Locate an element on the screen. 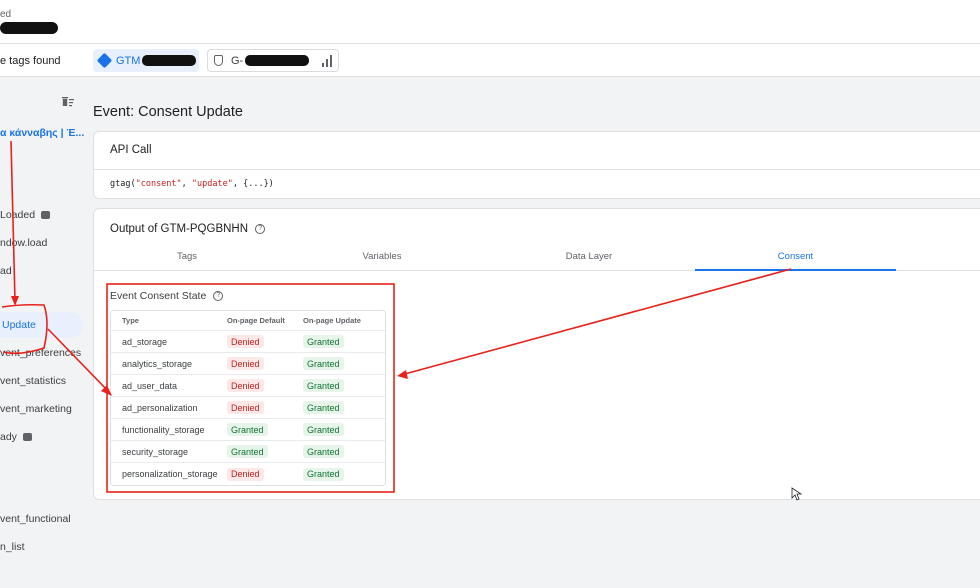 This screenshot has width=980, height=588. sidebar-item-event-functional: vent_functional is located at coordinates (35, 519).